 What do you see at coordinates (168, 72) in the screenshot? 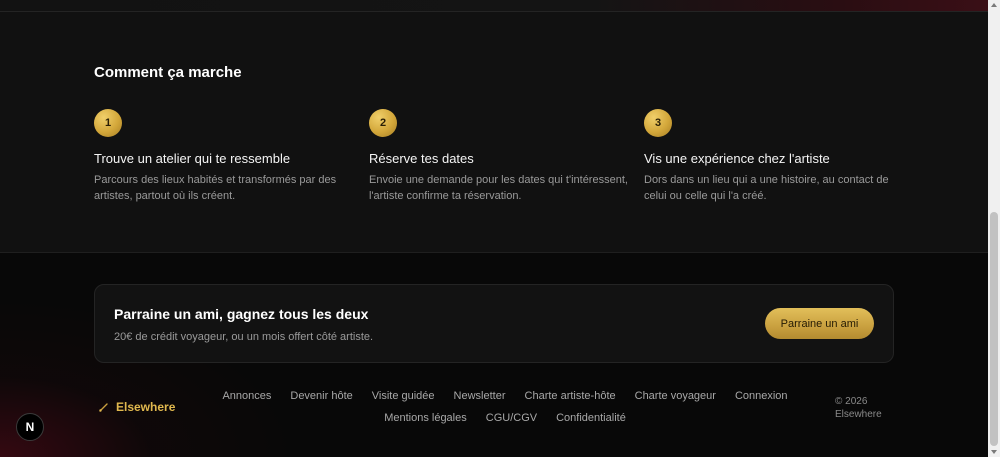
I see `how-it-works-title: Comment ça marche` at bounding box center [168, 72].